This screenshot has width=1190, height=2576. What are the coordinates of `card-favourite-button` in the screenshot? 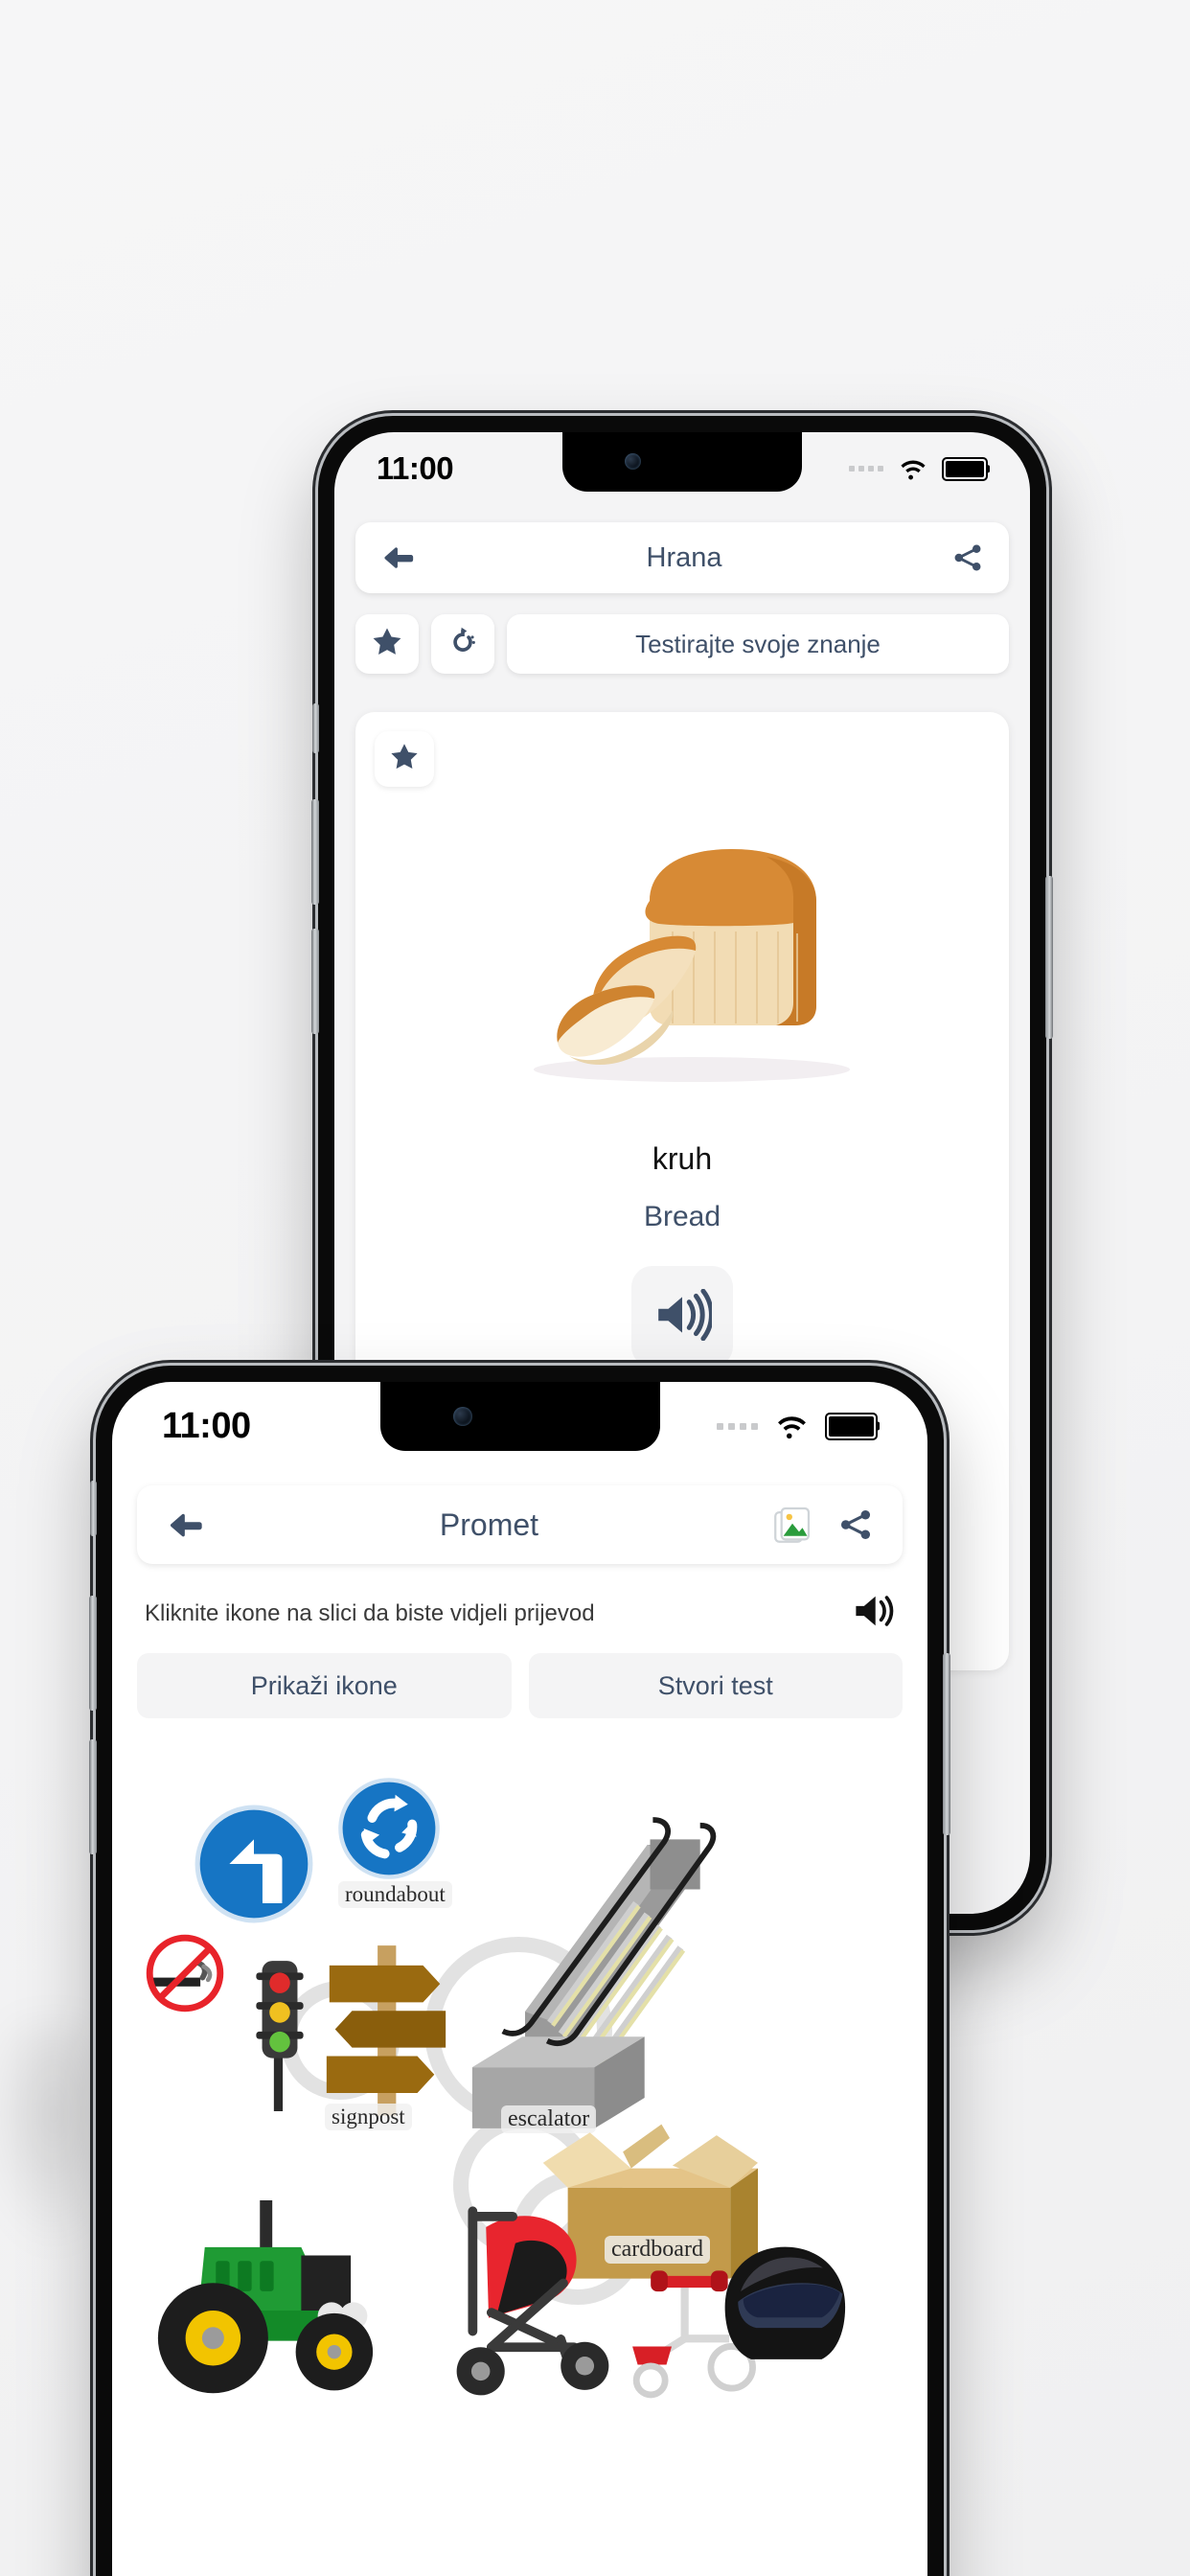 It's located at (405, 759).